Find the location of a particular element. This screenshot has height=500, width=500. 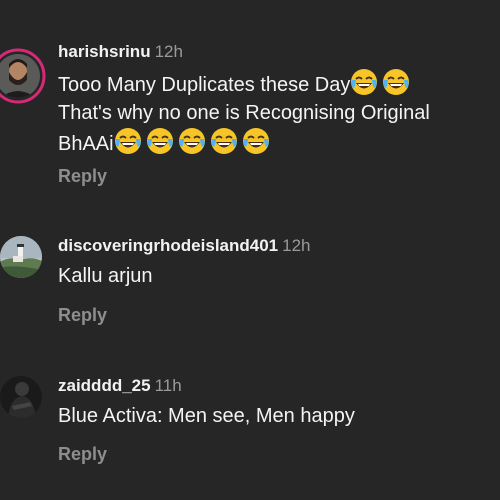

comment-header: harishsrinu 12h is located at coordinates (120, 52).